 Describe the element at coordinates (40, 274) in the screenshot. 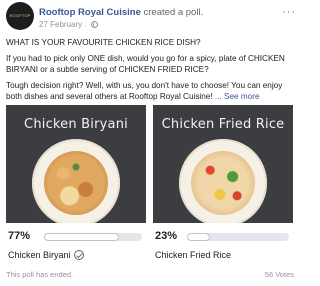

I see `poll-status: This poll has ended.` at that location.